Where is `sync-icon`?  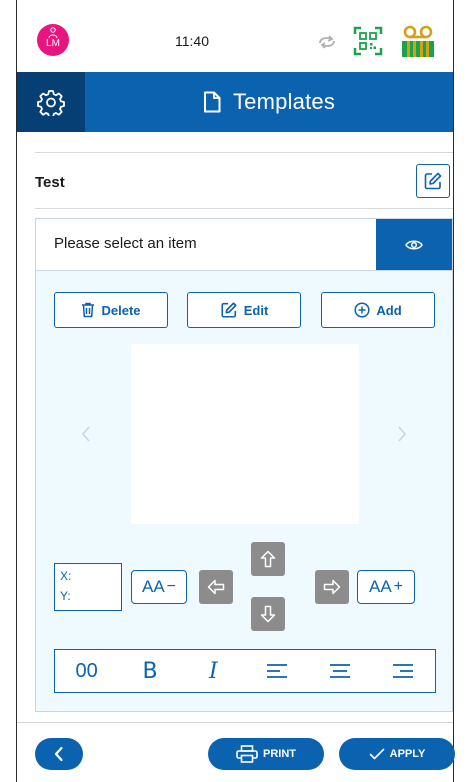
sync-icon is located at coordinates (327, 42).